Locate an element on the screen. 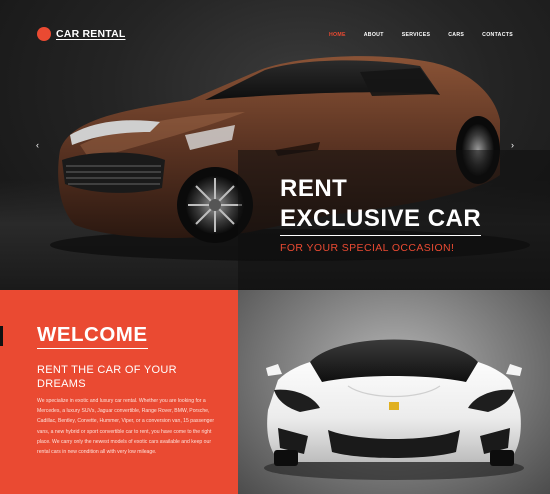 This screenshot has width=550, height=494. nav-home: HOME is located at coordinates (337, 35).